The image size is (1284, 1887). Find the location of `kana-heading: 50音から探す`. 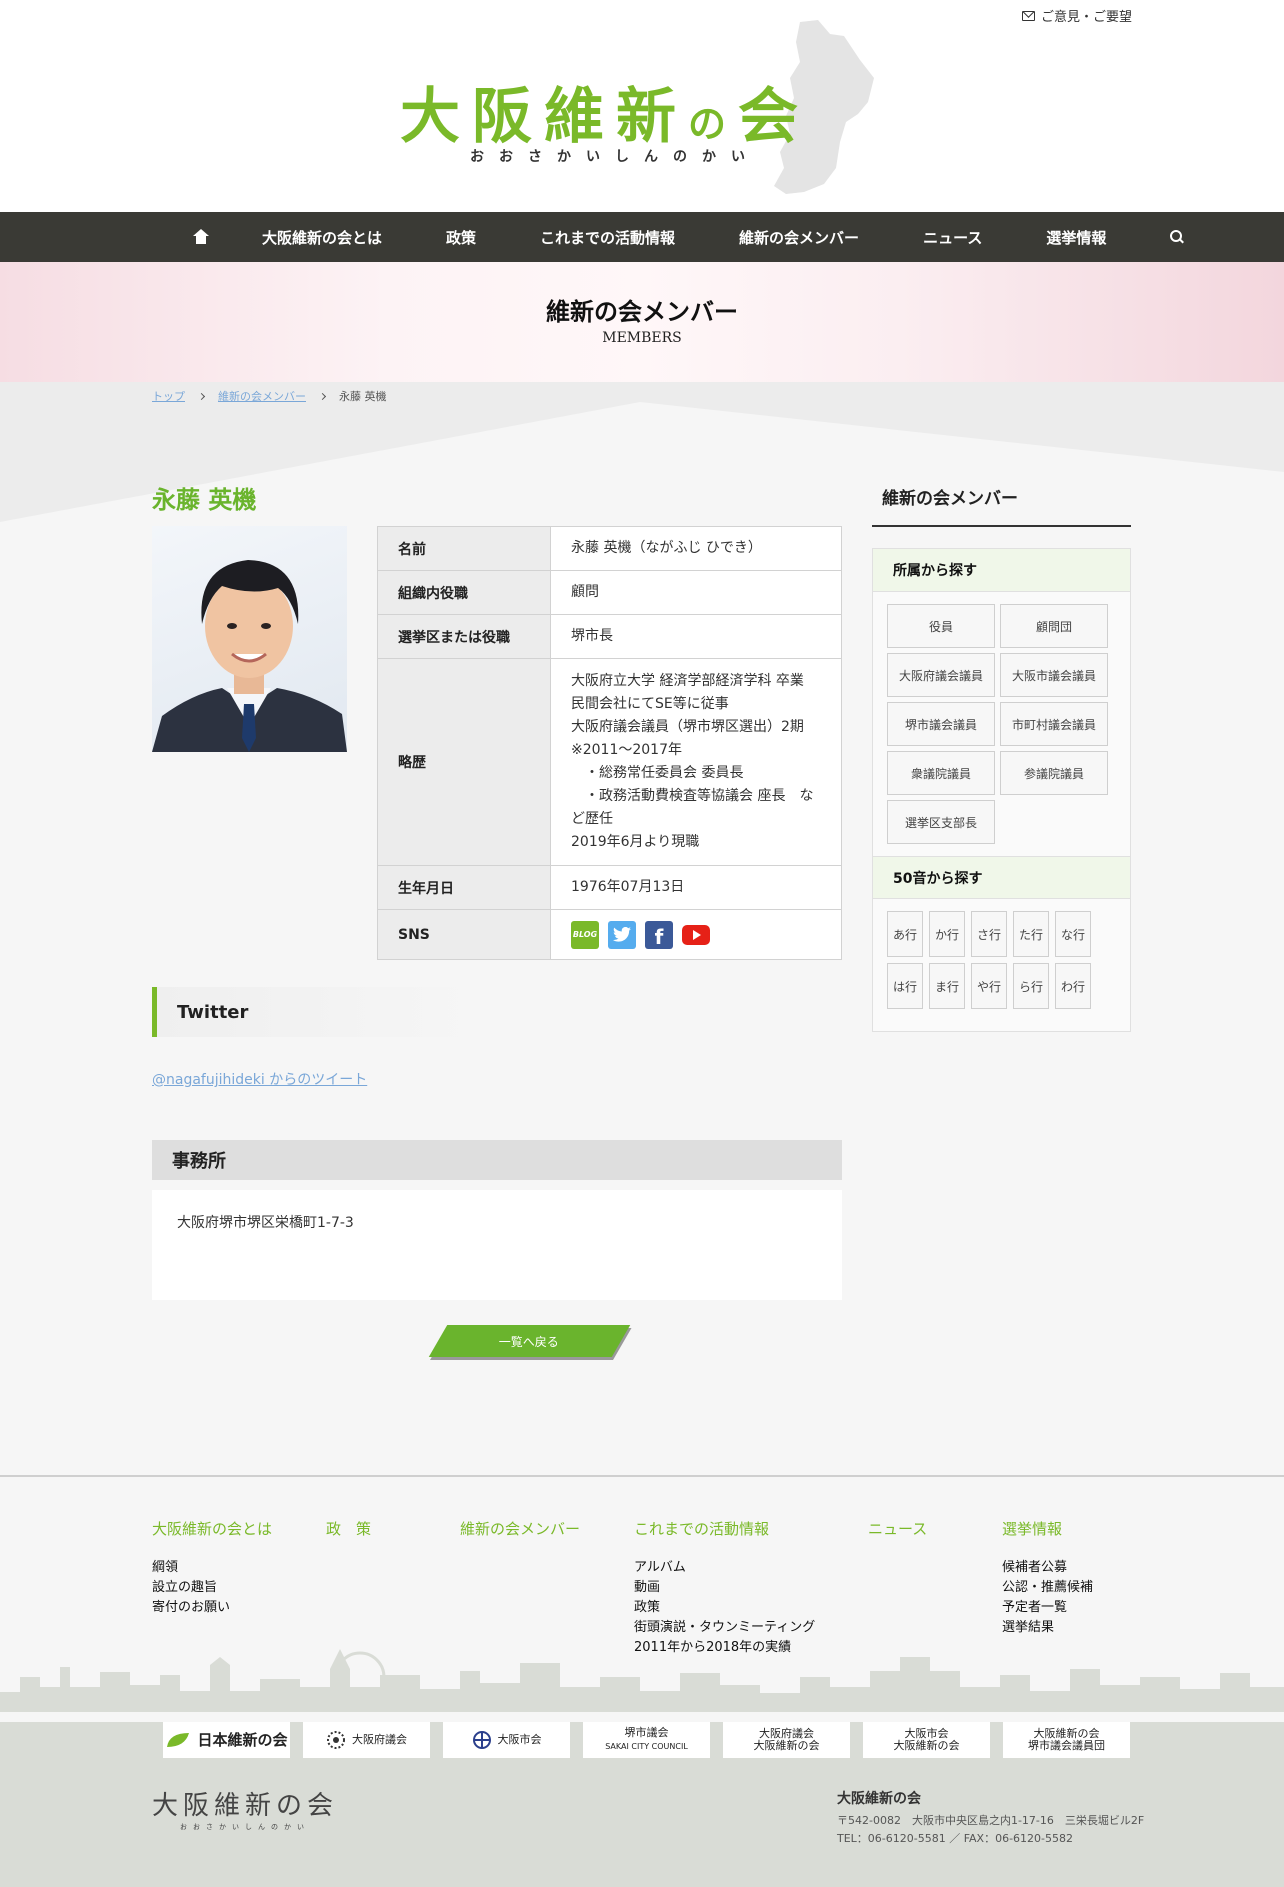

kana-heading: 50音から探す is located at coordinates (1001, 877).